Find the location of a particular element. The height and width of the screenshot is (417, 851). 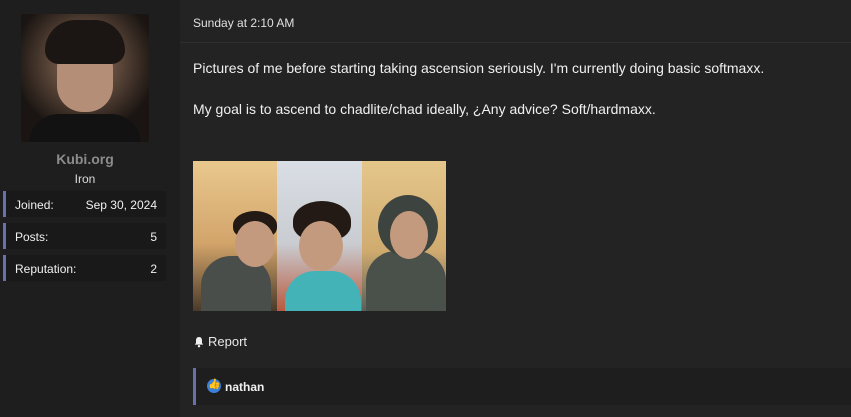

bell-icon is located at coordinates (199, 341).